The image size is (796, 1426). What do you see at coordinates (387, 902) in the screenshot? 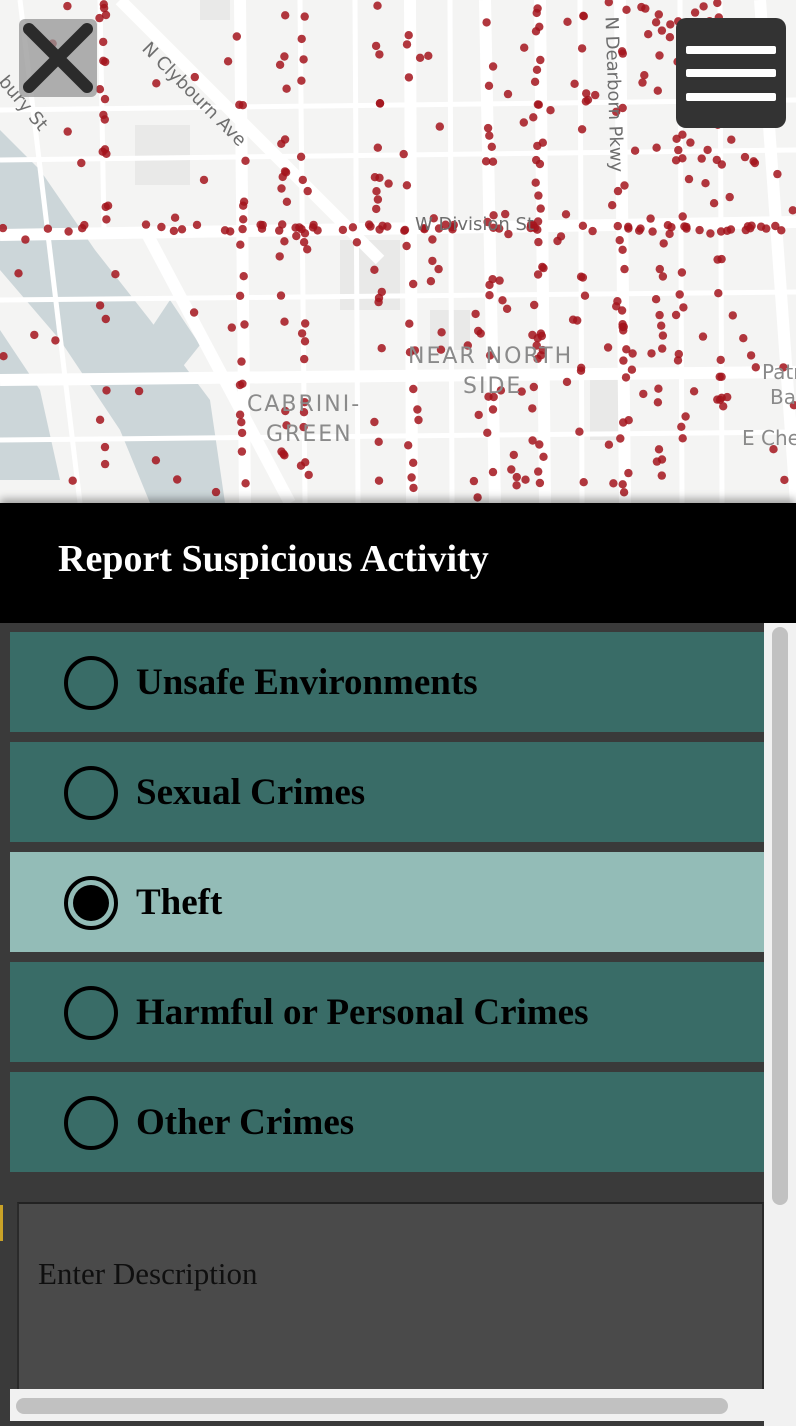
I see `option-theft: Theft` at bounding box center [387, 902].